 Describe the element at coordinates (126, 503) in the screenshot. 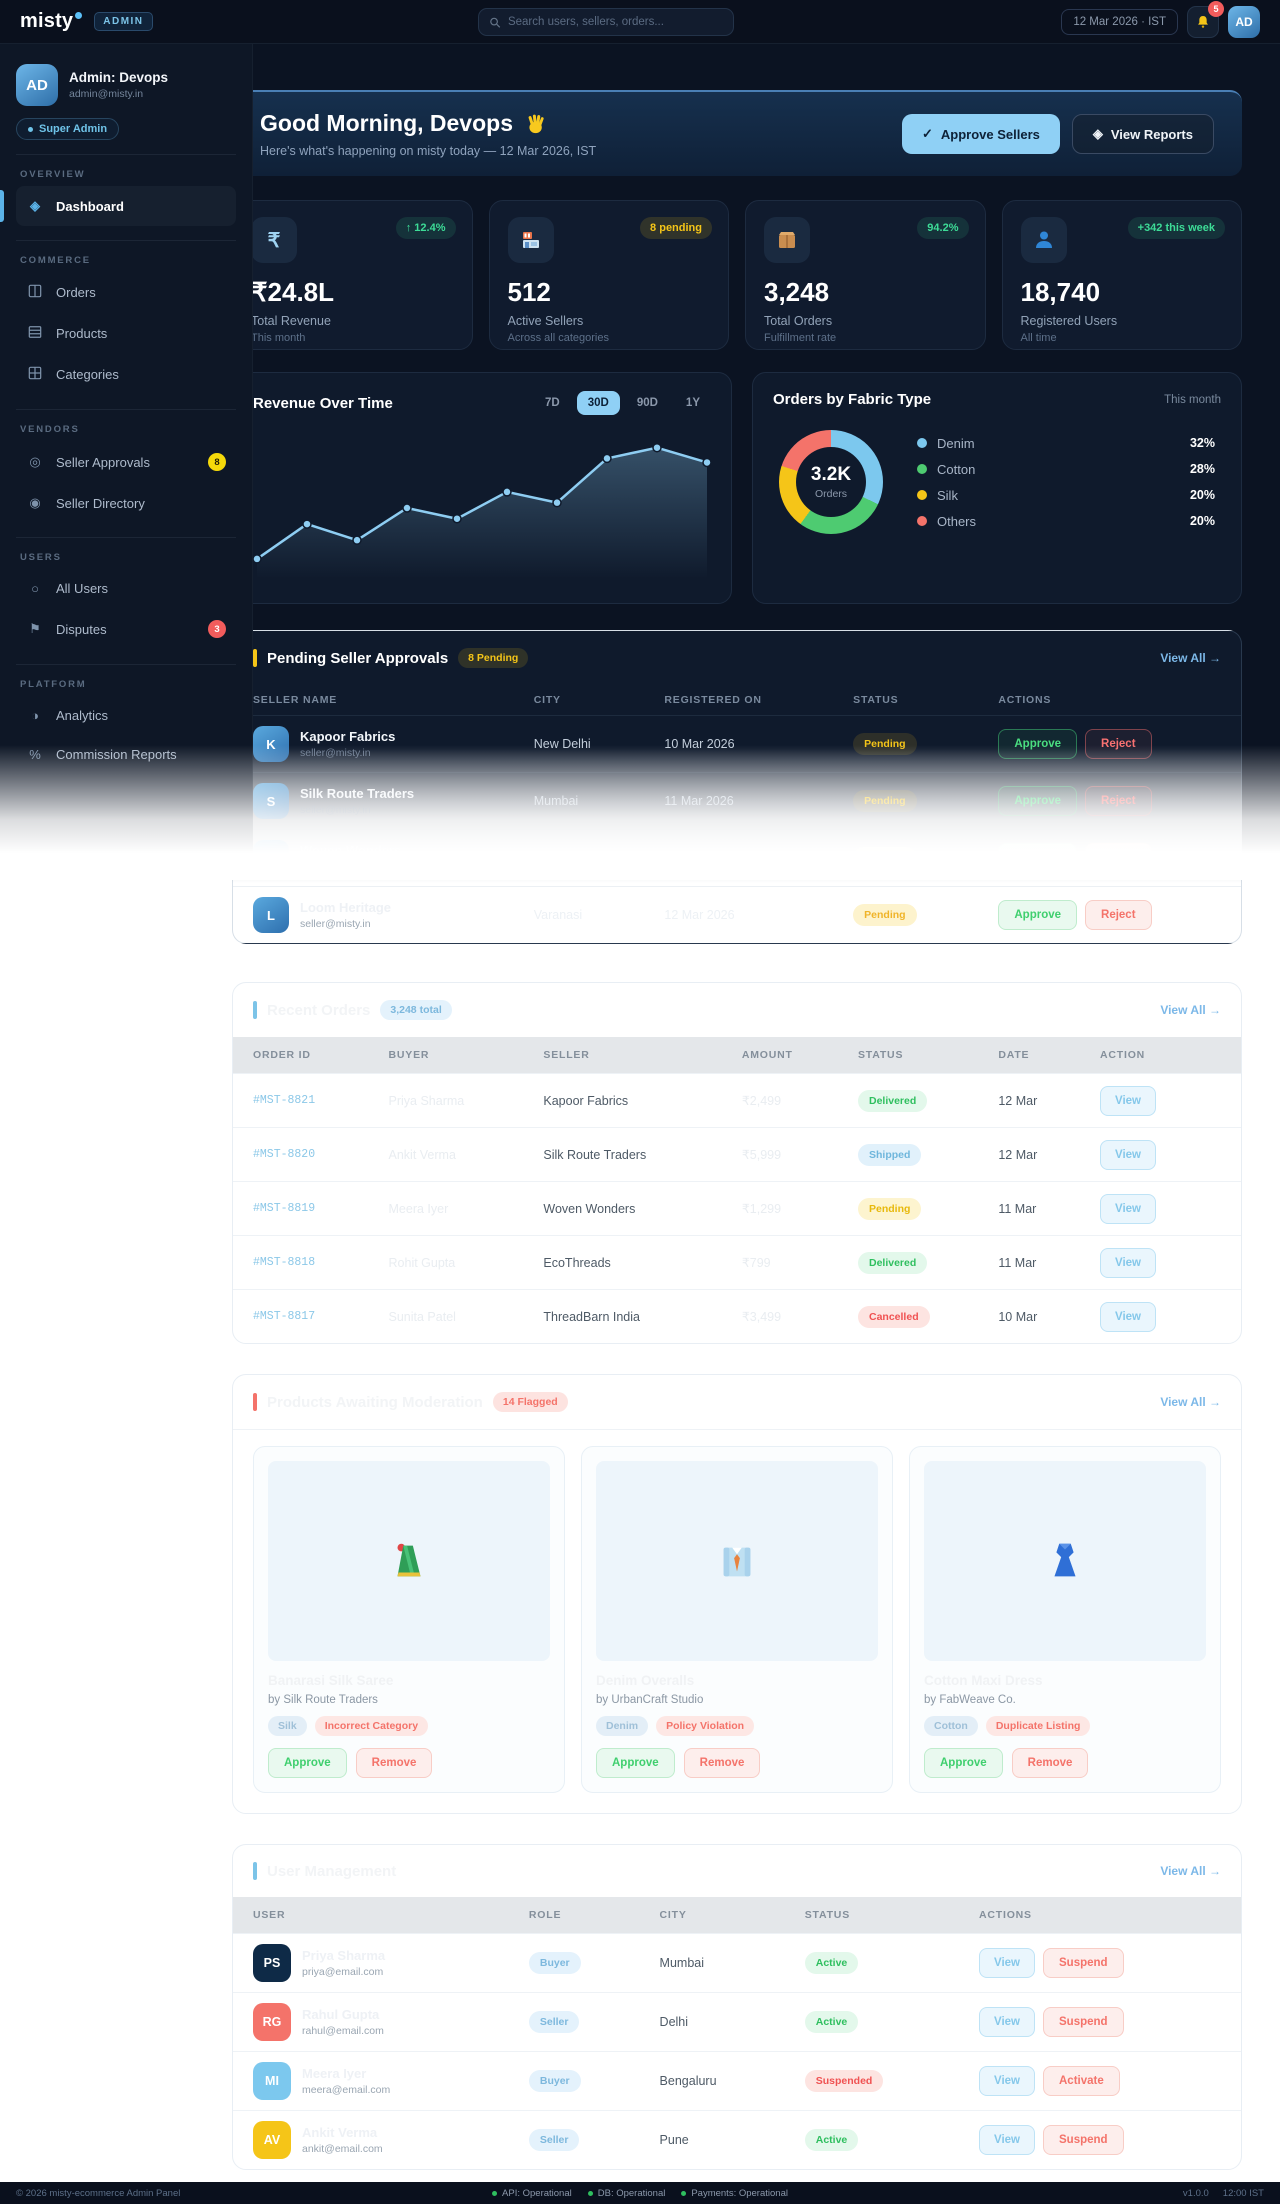

I see `sidebar-item-seller-directory: ◉ Seller Directory` at that location.